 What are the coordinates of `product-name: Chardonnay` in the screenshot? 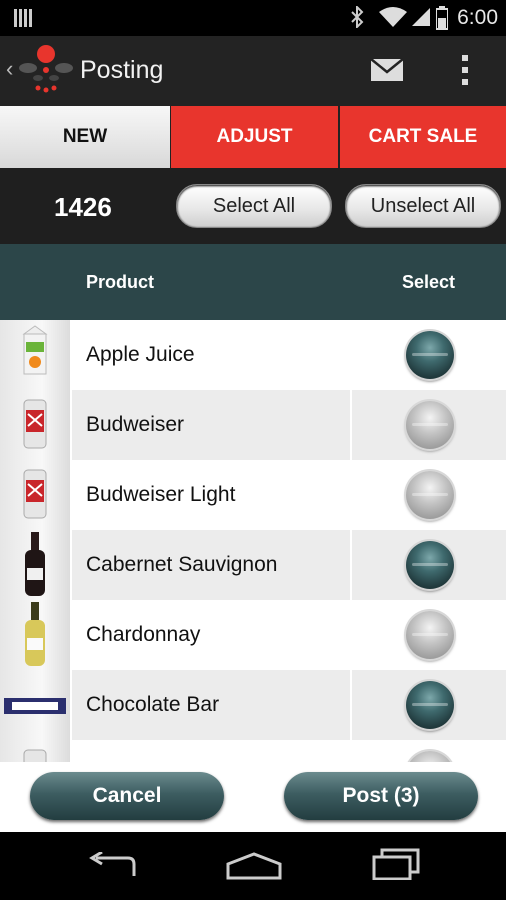 It's located at (143, 634).